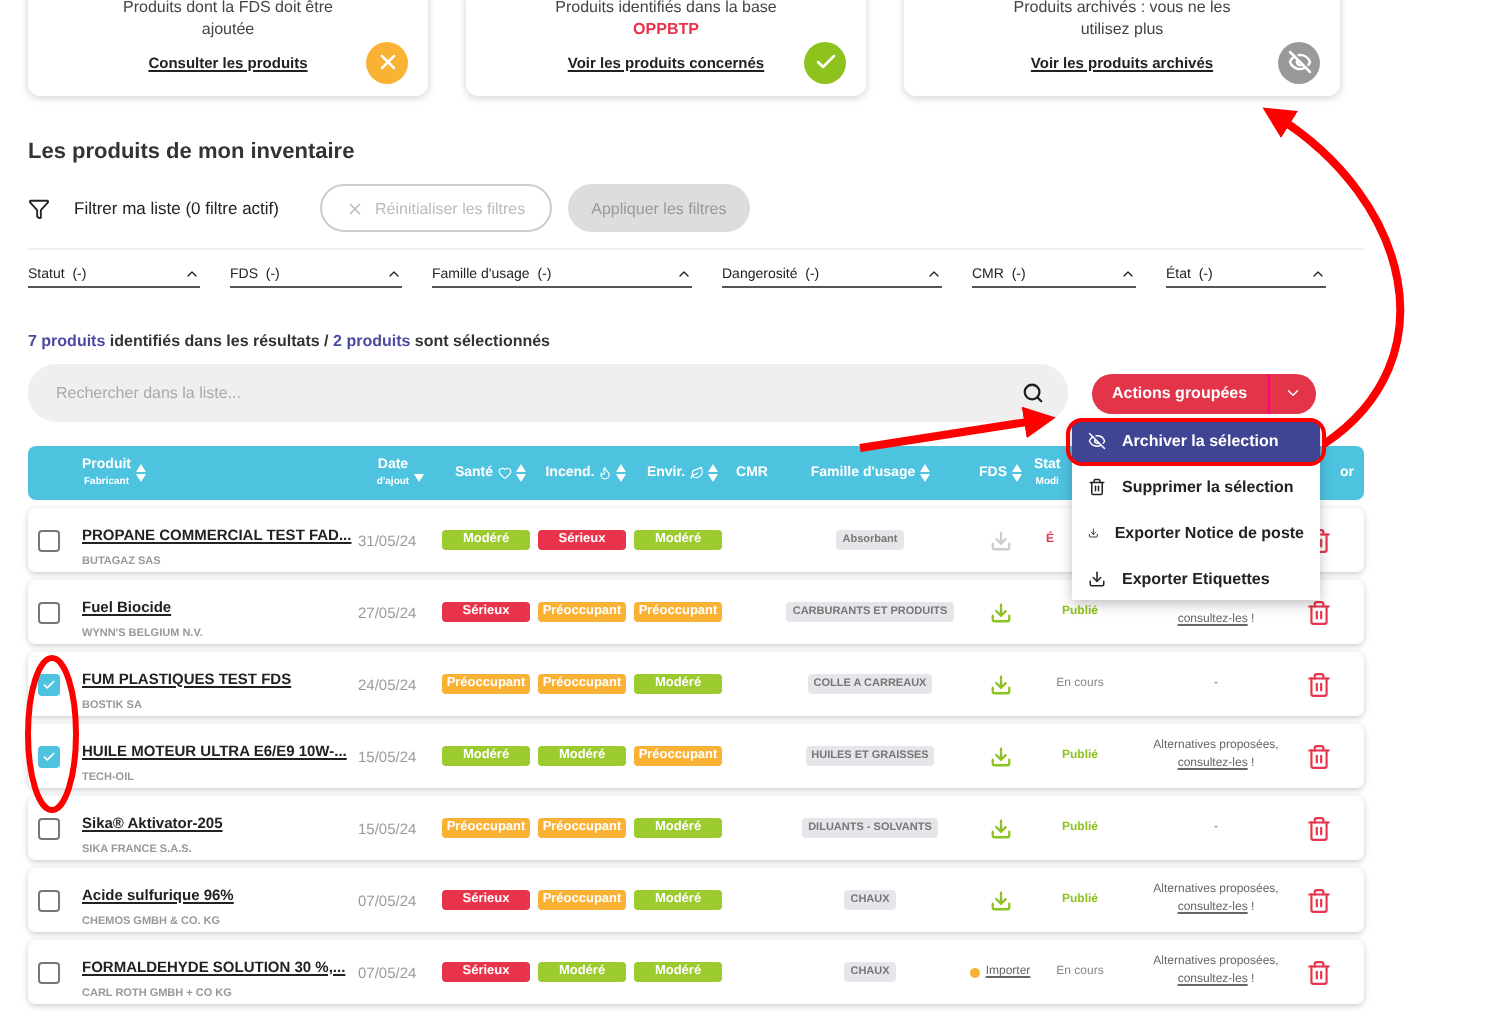  I want to click on menu-item: Exporter Notice de poste, so click(1196, 533).